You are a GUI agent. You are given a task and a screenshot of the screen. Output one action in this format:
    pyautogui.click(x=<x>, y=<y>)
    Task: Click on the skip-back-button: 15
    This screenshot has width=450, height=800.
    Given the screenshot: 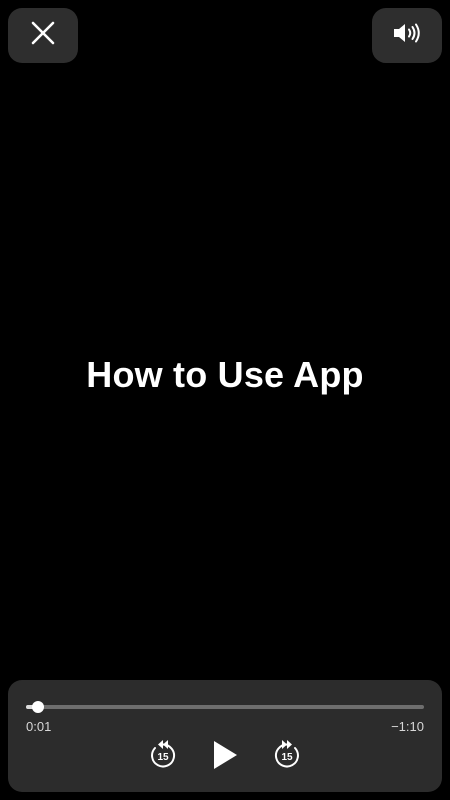 What is the action you would take?
    pyautogui.click(x=163, y=757)
    